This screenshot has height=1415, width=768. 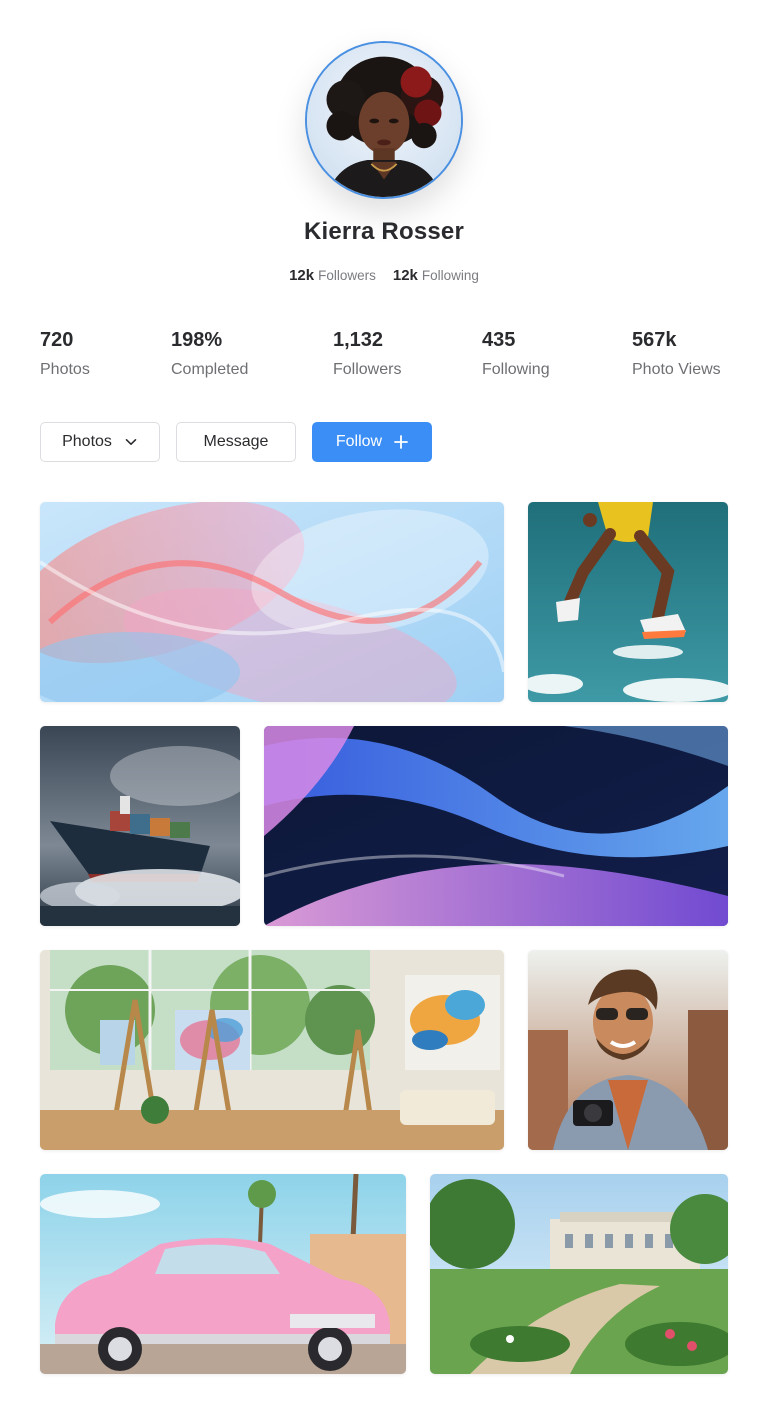 What do you see at coordinates (65, 369) in the screenshot?
I see `stat-label: Photos` at bounding box center [65, 369].